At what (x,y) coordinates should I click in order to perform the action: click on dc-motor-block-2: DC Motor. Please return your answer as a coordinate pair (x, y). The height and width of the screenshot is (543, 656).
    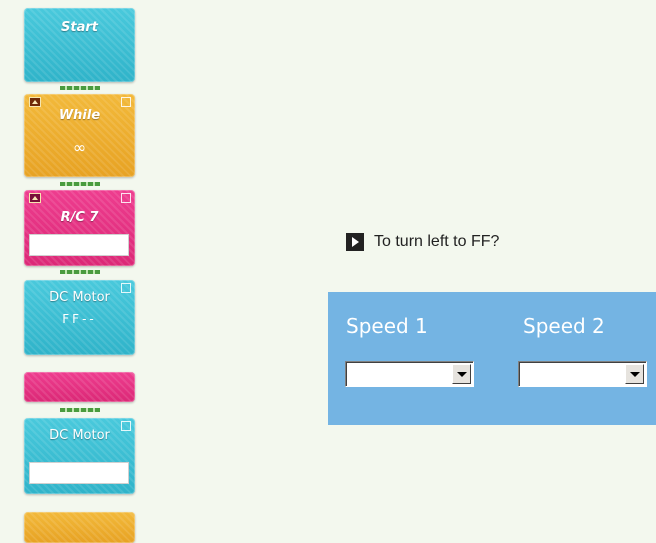
    Looking at the image, I should click on (79, 456).